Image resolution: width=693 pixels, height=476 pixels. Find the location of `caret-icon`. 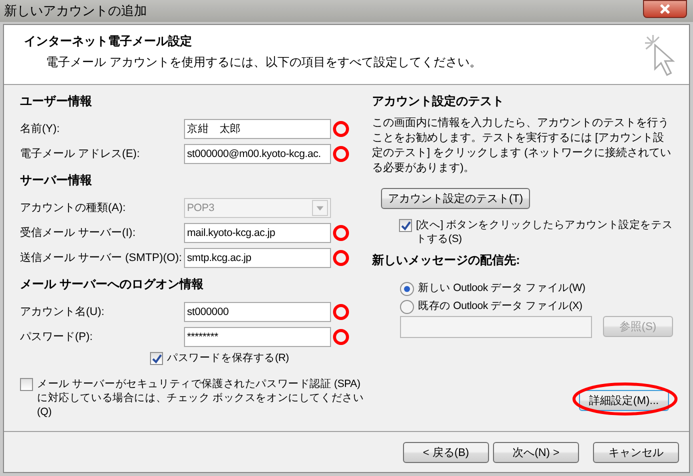

caret-icon is located at coordinates (320, 208).